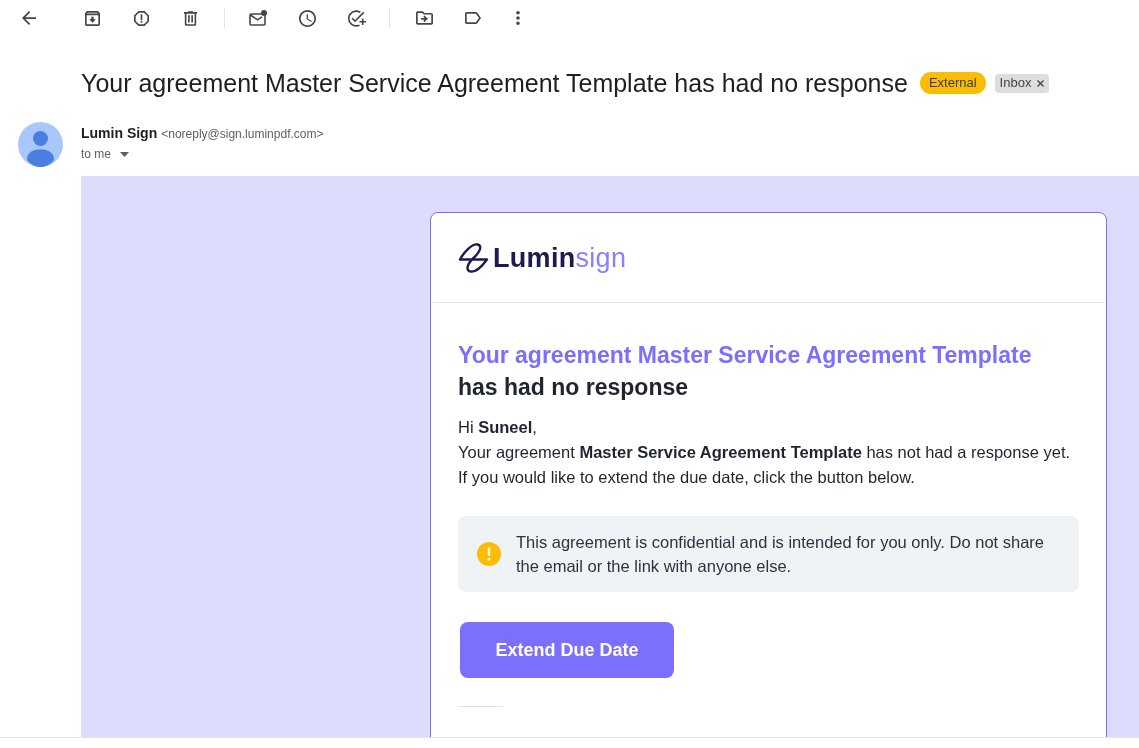  Describe the element at coordinates (105, 154) in the screenshot. I see `recipient-dropdown: to me` at that location.